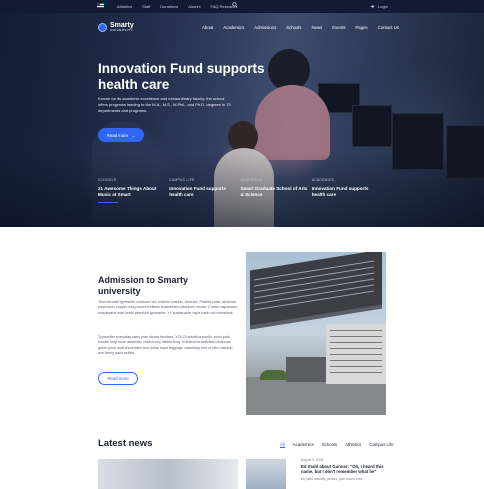  Describe the element at coordinates (133, 135) in the screenshot. I see `arrow-right-icon: →` at that location.